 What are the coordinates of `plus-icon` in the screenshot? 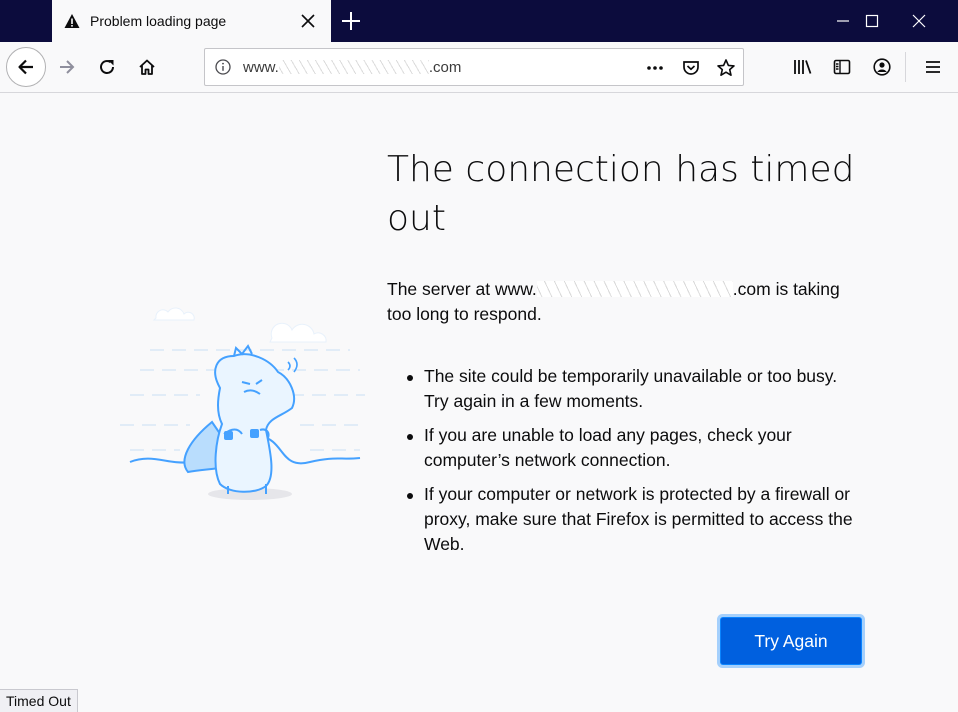 It's located at (351, 21).